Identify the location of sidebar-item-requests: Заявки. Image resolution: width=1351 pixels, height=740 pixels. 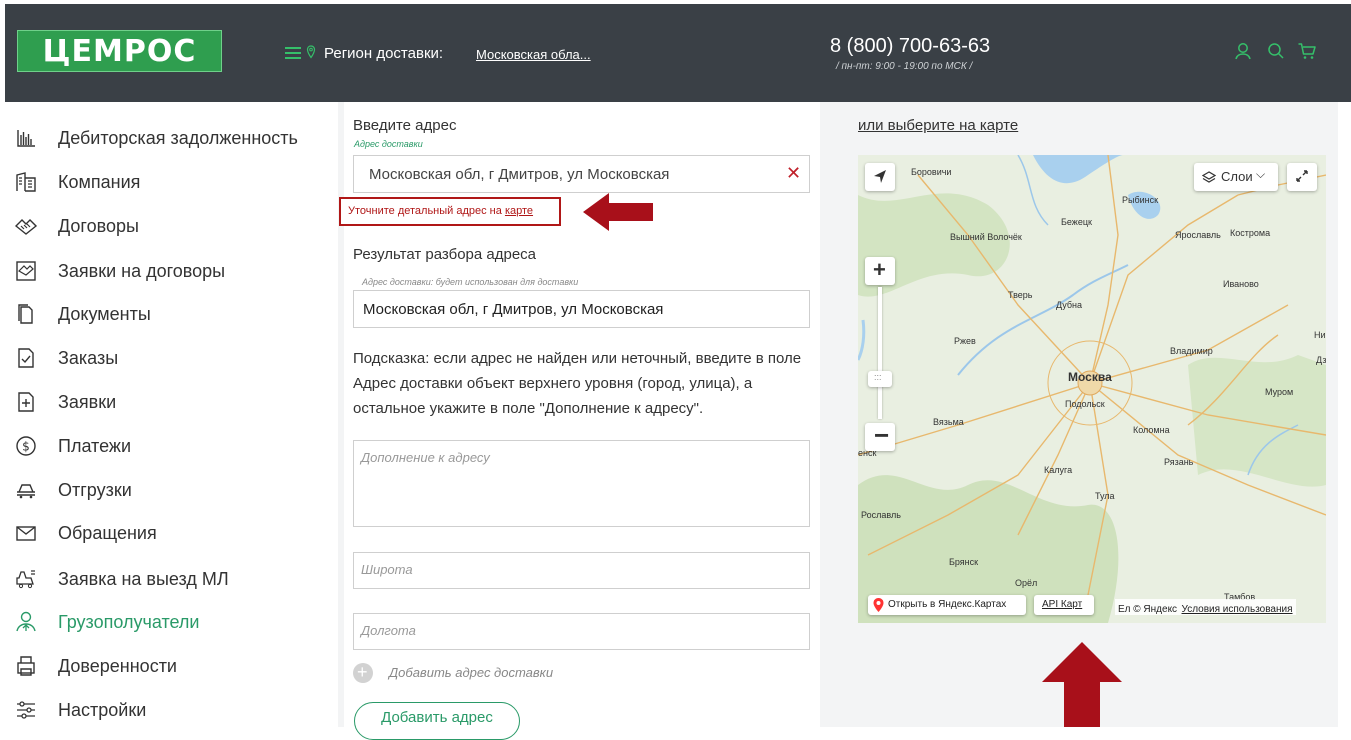
(65, 402).